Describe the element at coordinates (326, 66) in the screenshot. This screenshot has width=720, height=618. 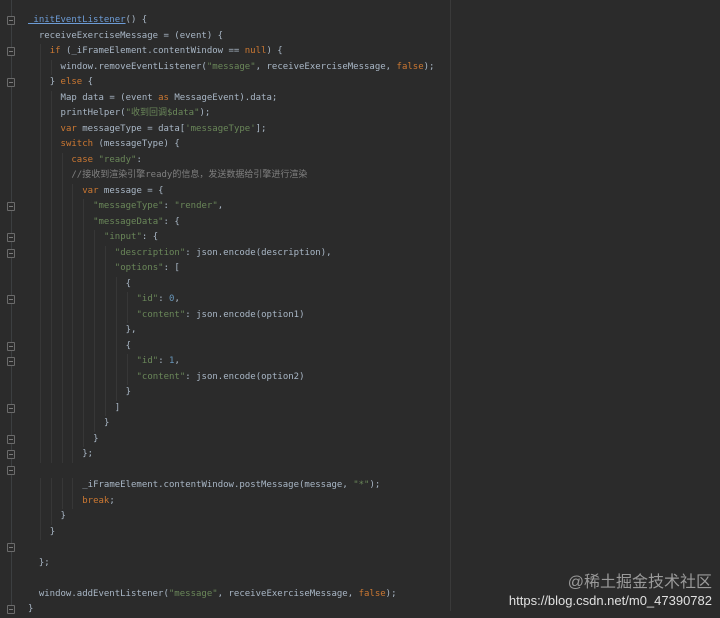
I see `code-token: , receiveExerciseMessage,` at that location.